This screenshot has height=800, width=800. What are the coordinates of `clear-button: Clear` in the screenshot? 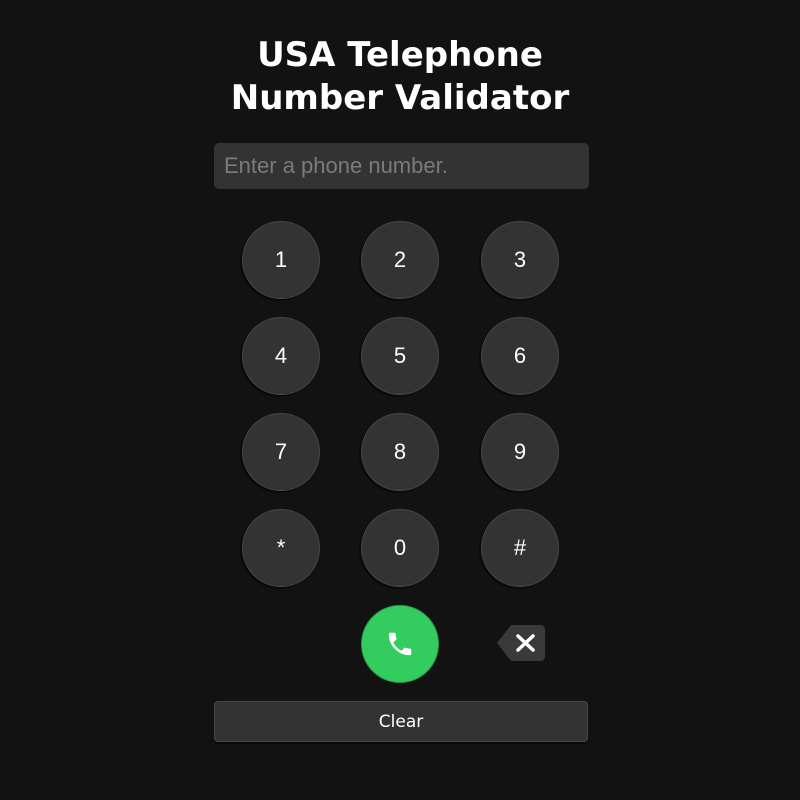 It's located at (401, 721).